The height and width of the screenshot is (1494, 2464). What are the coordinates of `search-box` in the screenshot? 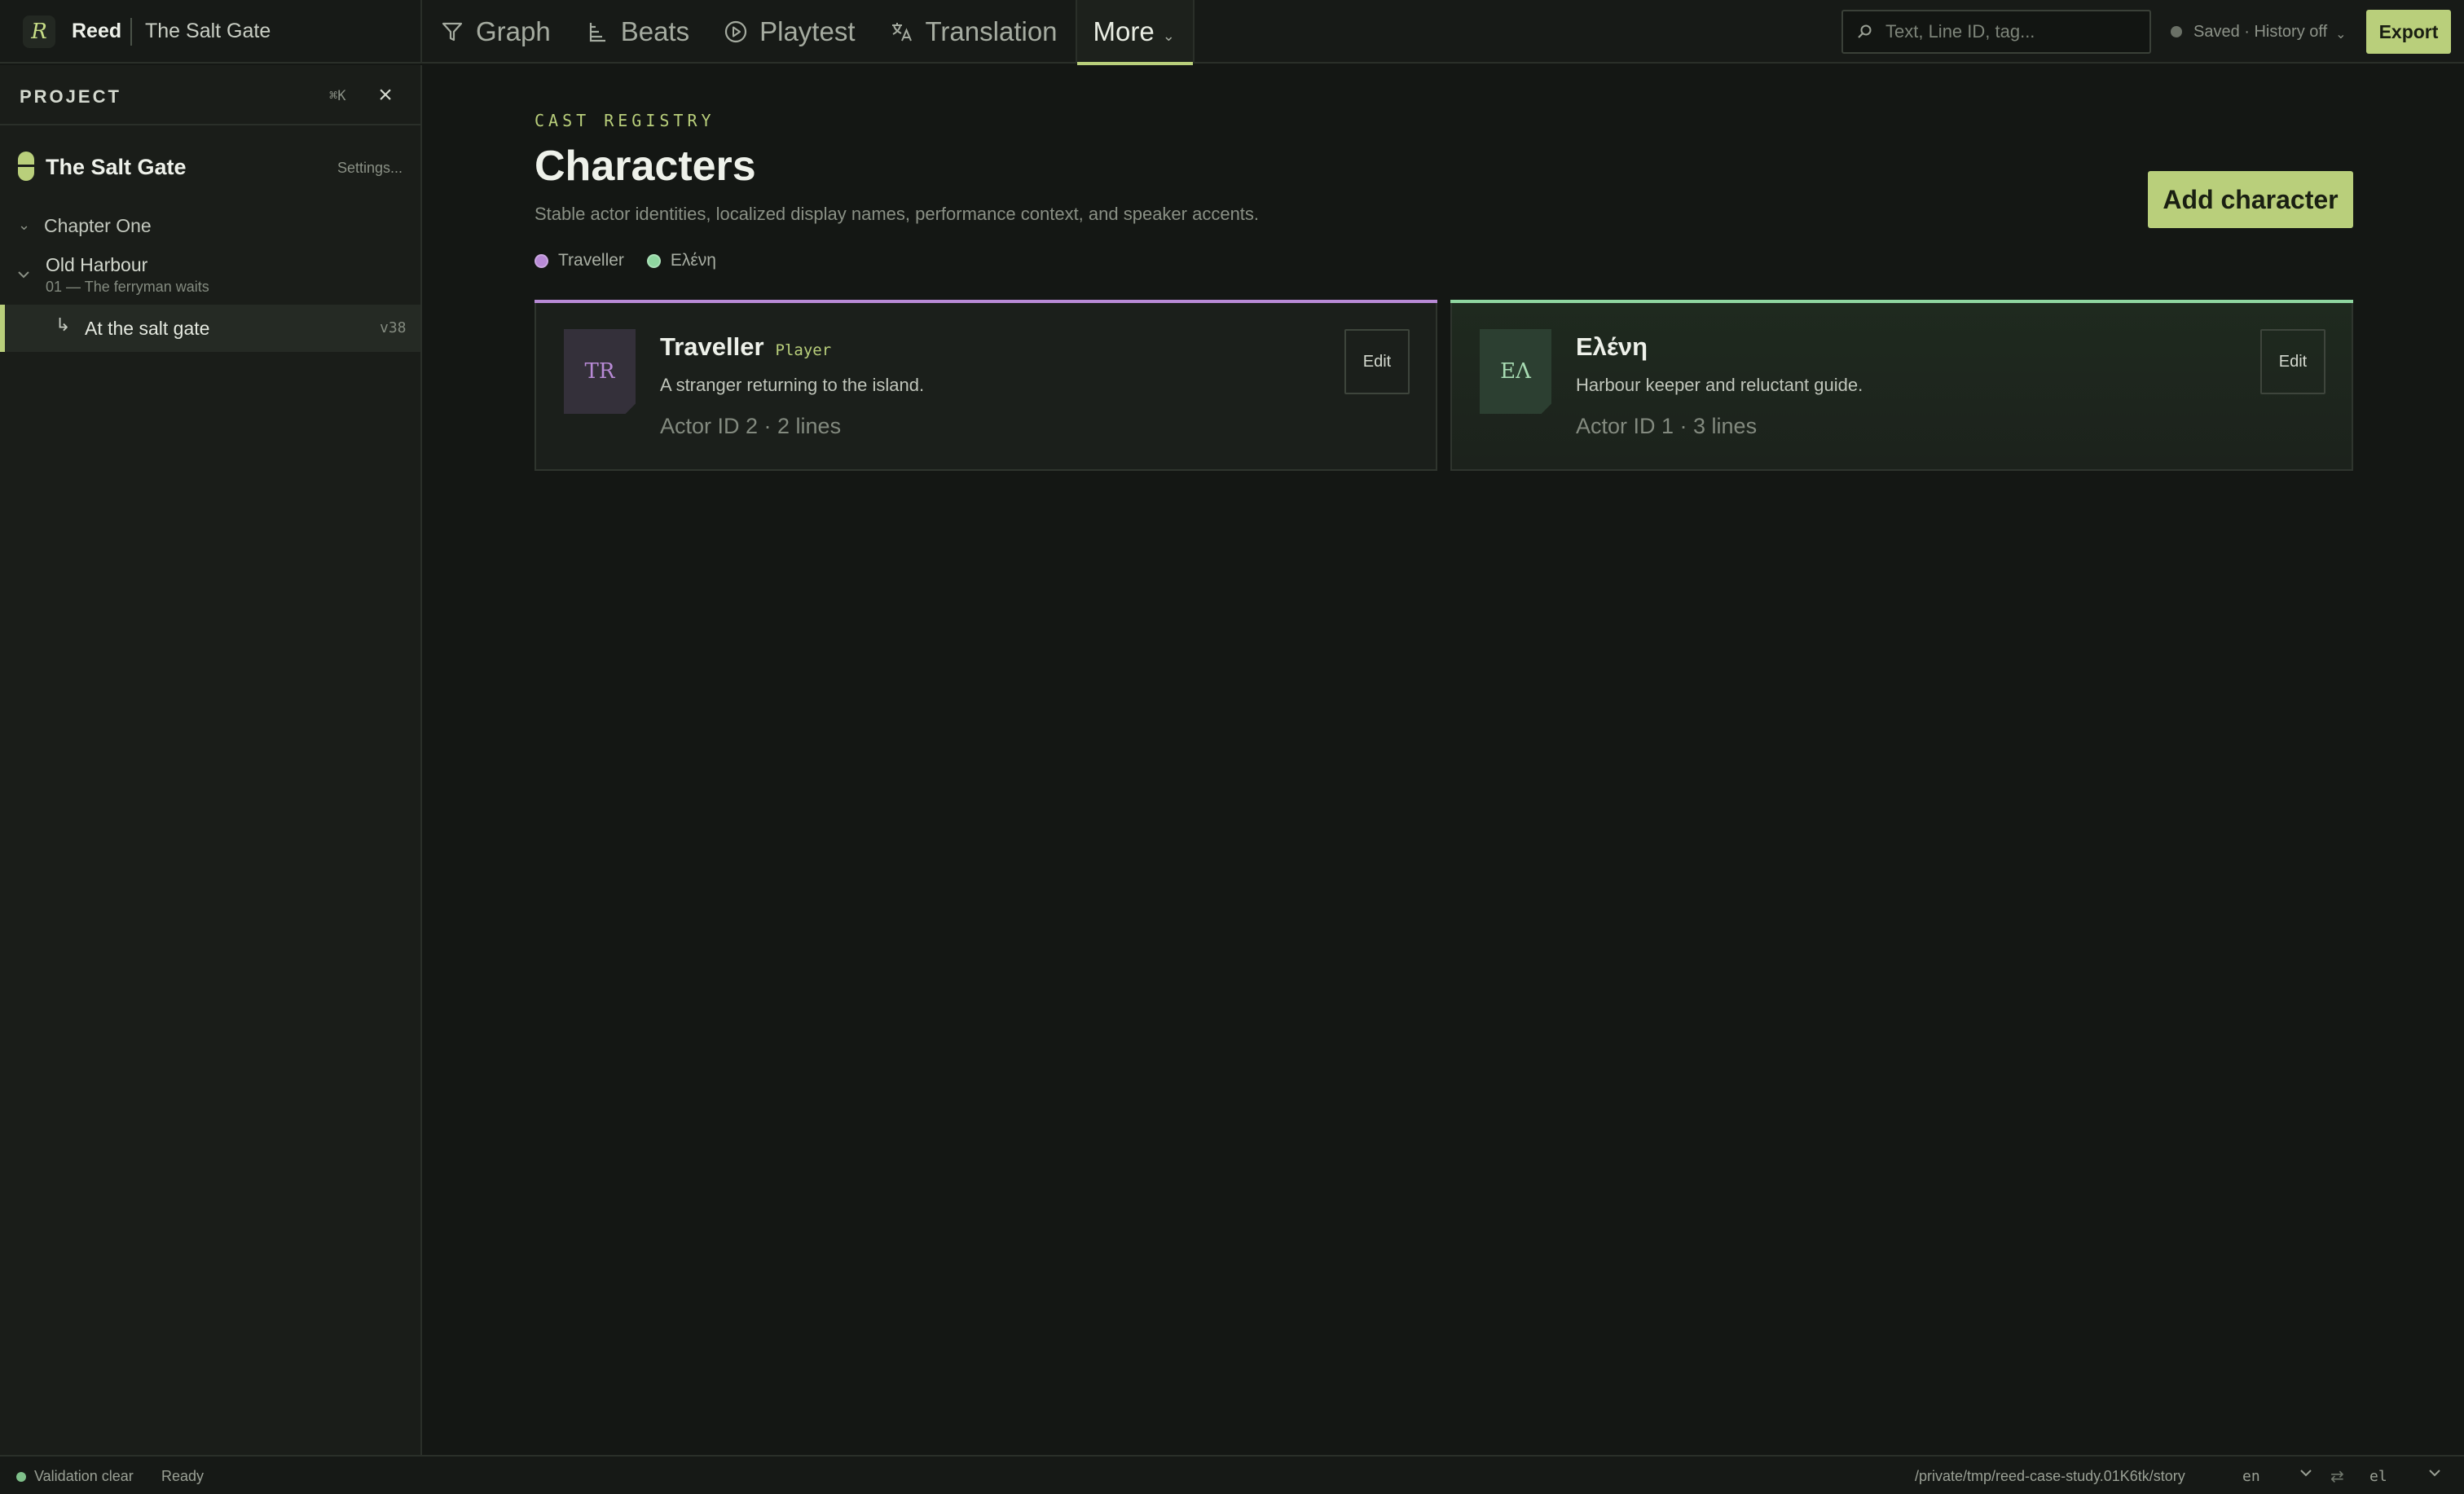 It's located at (1996, 32).